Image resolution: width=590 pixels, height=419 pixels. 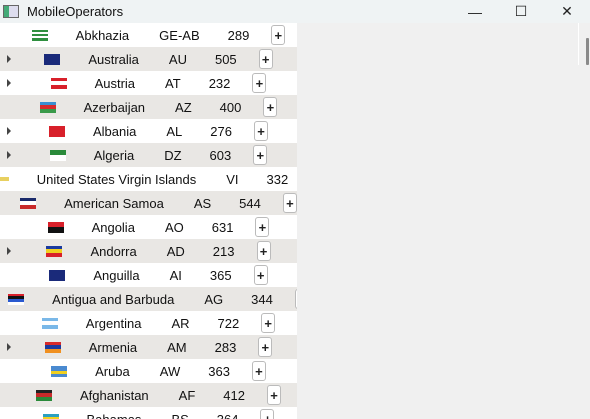 What do you see at coordinates (113, 227) in the screenshot?
I see `country-name: Angolia` at bounding box center [113, 227].